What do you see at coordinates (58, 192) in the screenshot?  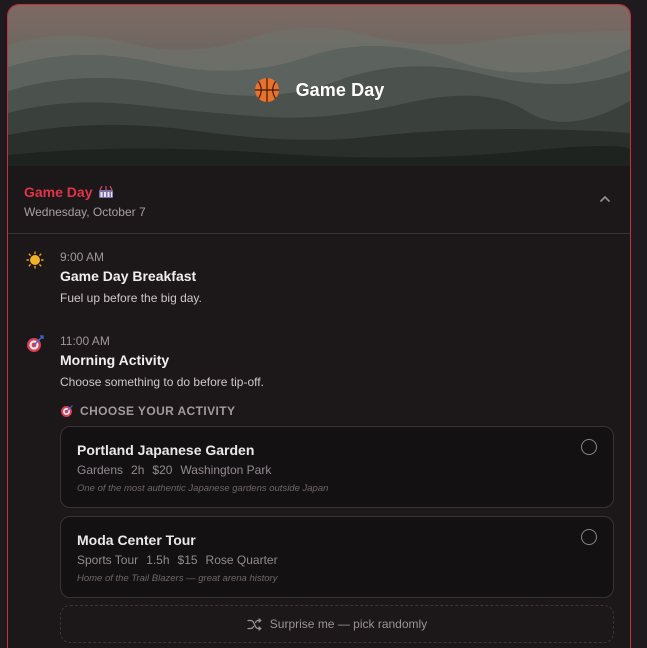 I see `section-title: Game Day` at bounding box center [58, 192].